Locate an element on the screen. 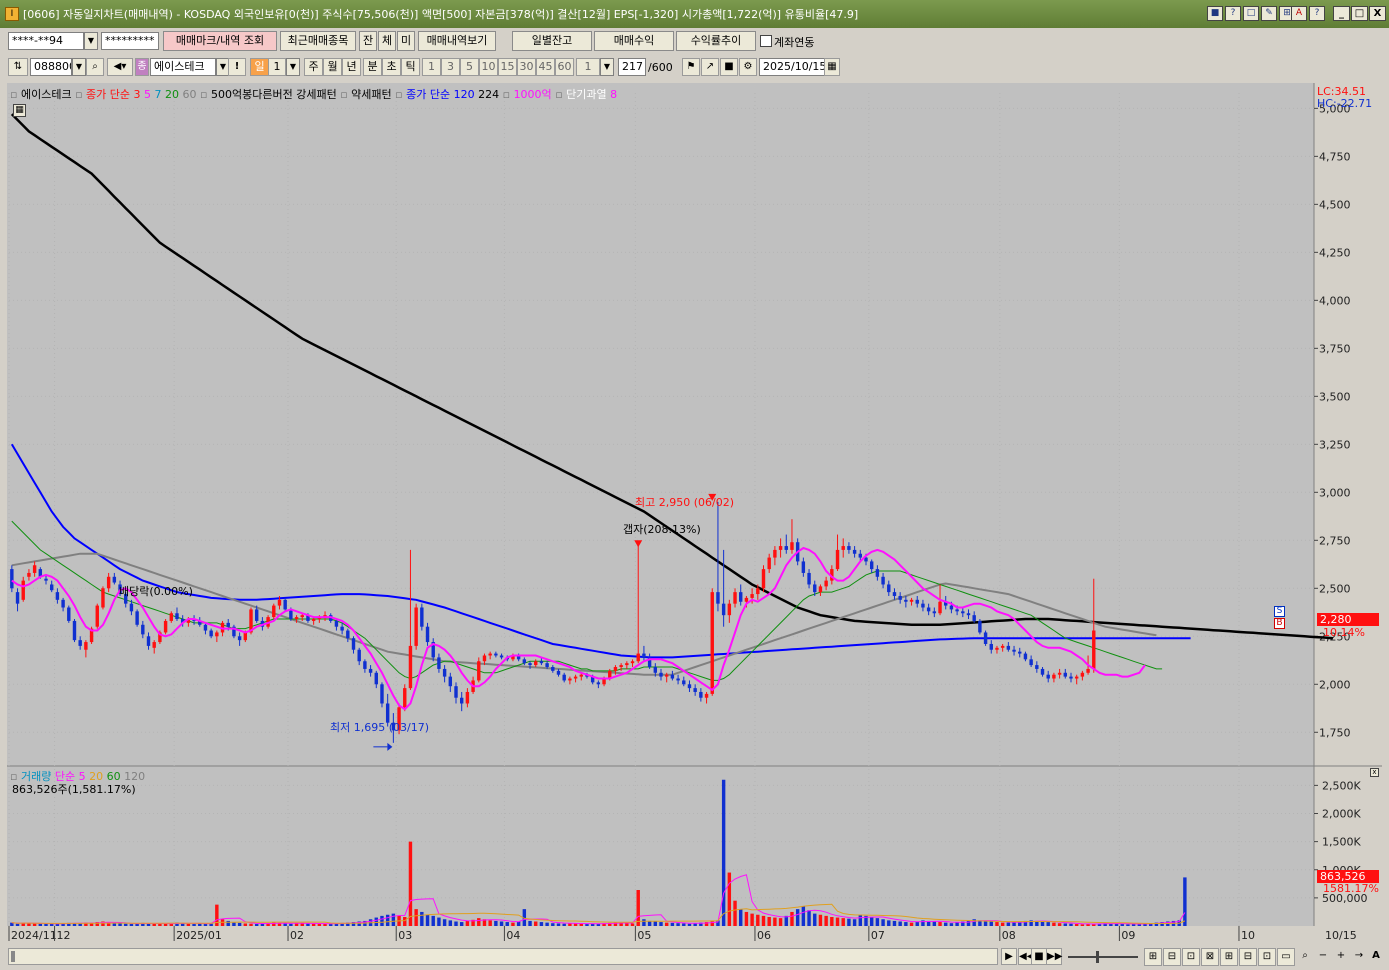 This screenshot has height=970, width=1389. scroll-forward-icon: ▶▶ is located at coordinates (1054, 956).